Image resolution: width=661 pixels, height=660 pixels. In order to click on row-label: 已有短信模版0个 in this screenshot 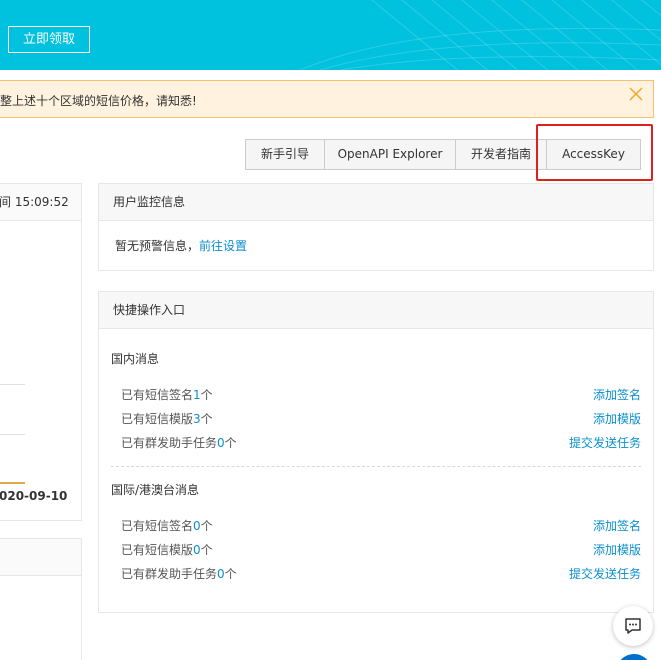, I will do `click(167, 550)`.